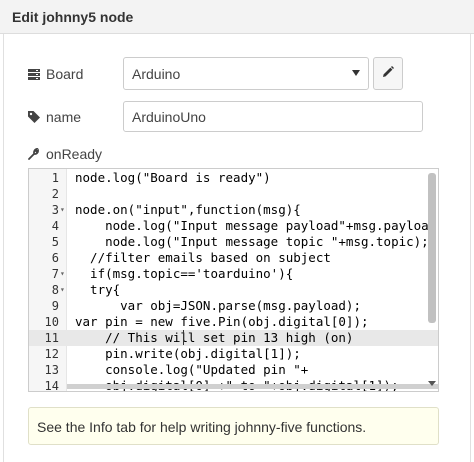  I want to click on line-text: node.on("input",function(msg){, so click(188, 209).